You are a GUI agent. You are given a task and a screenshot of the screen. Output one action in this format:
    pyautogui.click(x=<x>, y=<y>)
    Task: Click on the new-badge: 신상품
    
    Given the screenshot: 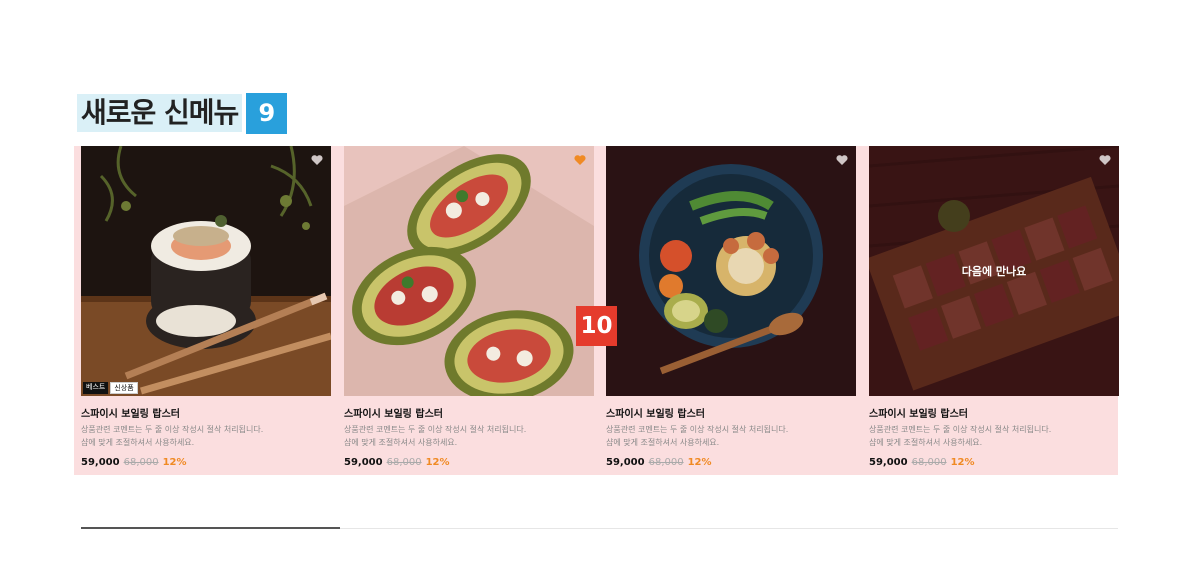 What is the action you would take?
    pyautogui.click(x=124, y=388)
    